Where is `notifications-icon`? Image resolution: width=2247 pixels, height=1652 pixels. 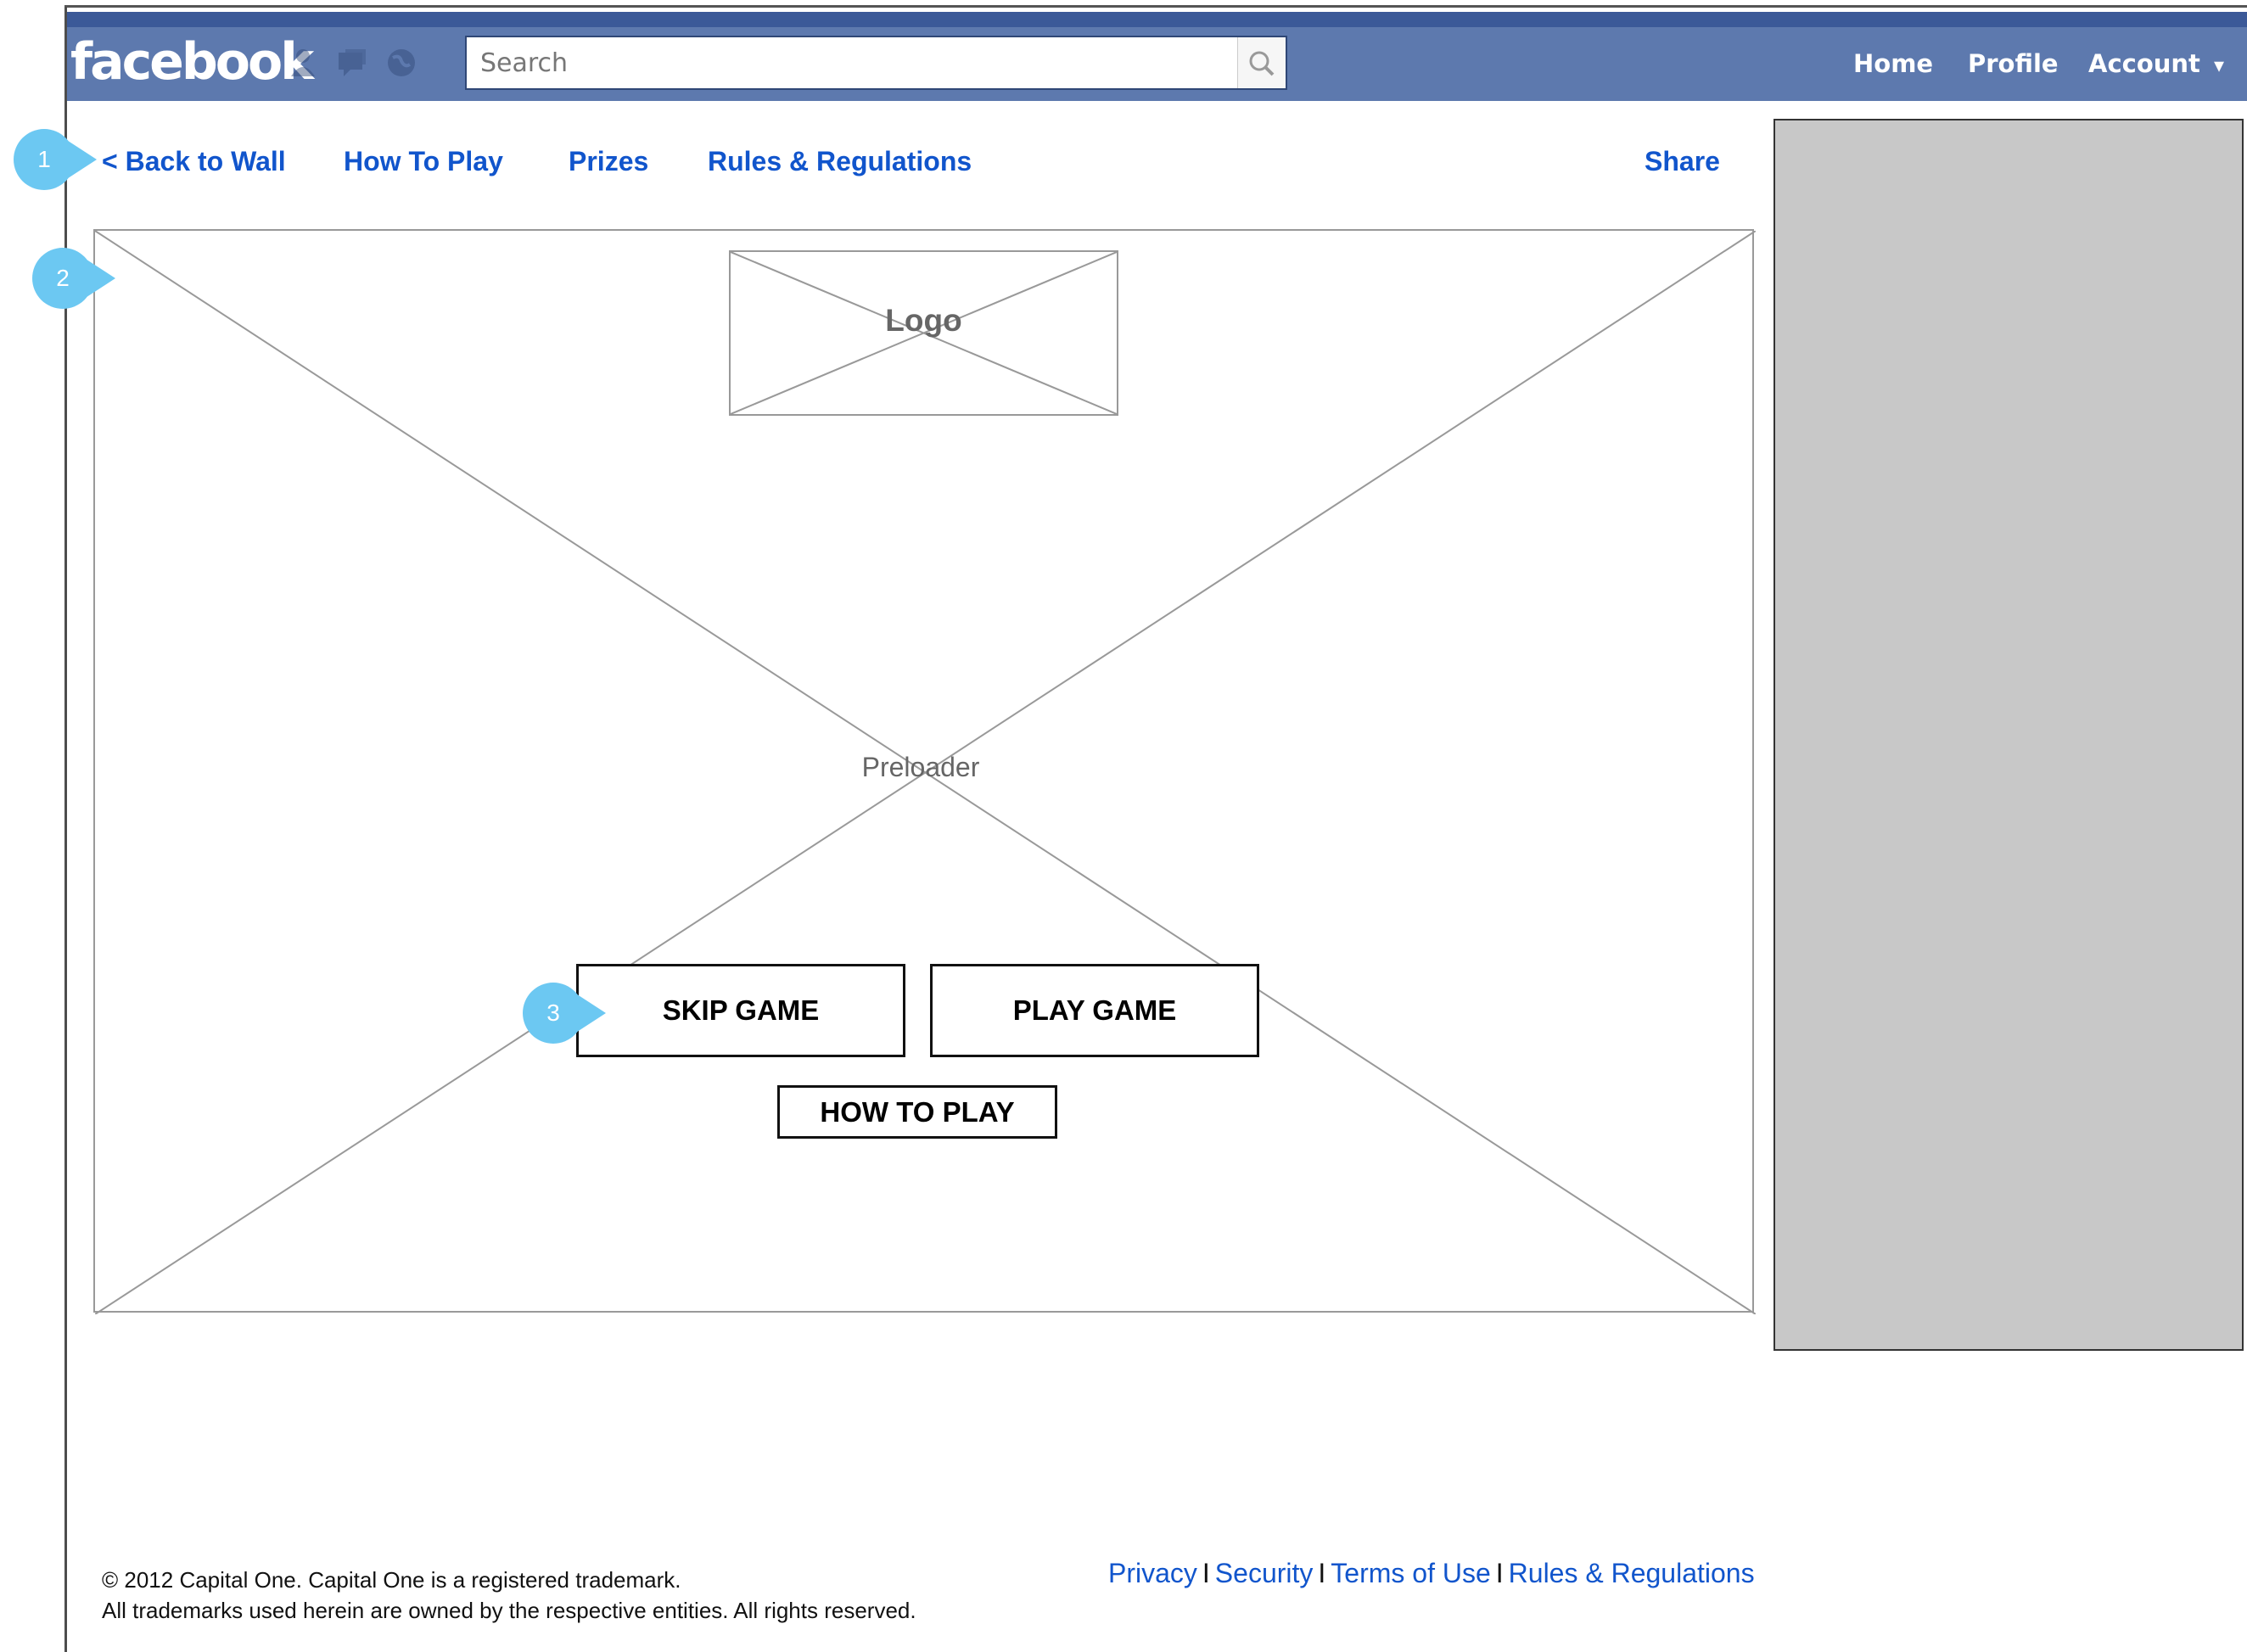
notifications-icon is located at coordinates (401, 63).